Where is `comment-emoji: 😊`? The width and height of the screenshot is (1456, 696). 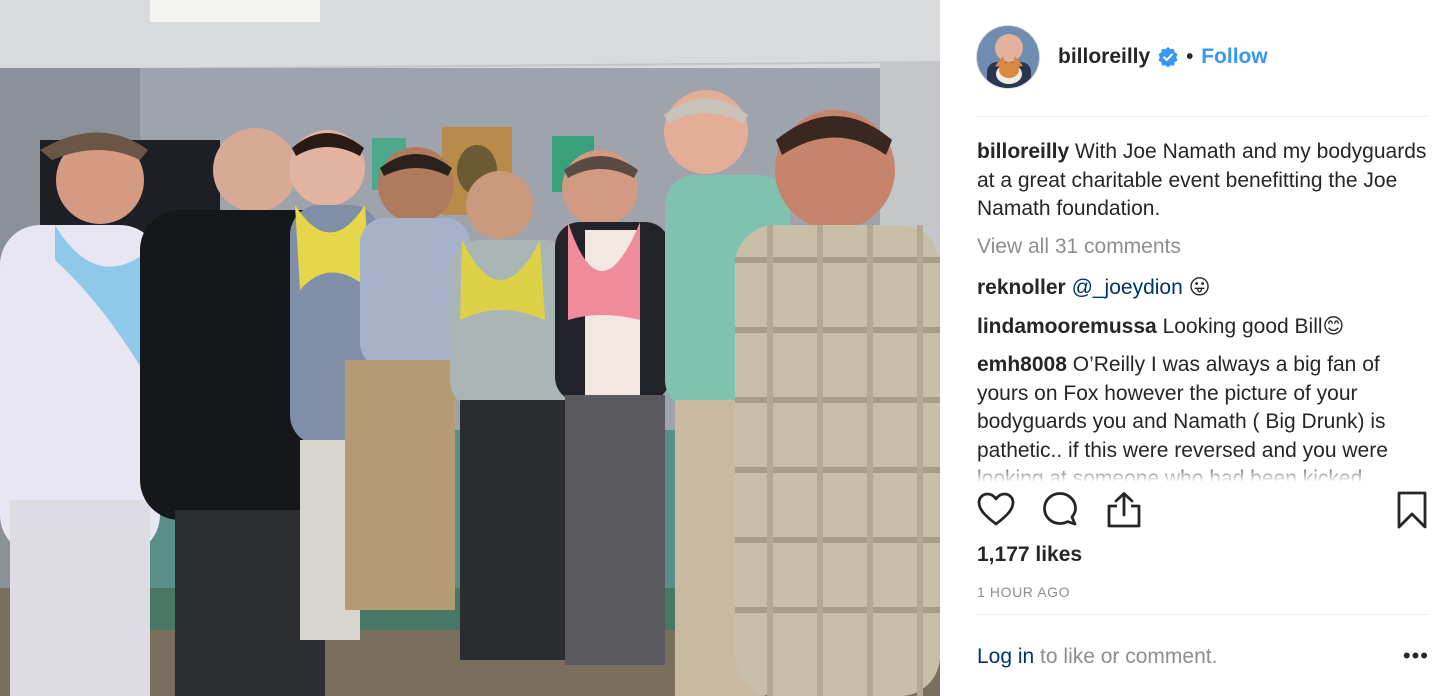
comment-emoji: 😊 is located at coordinates (1333, 326).